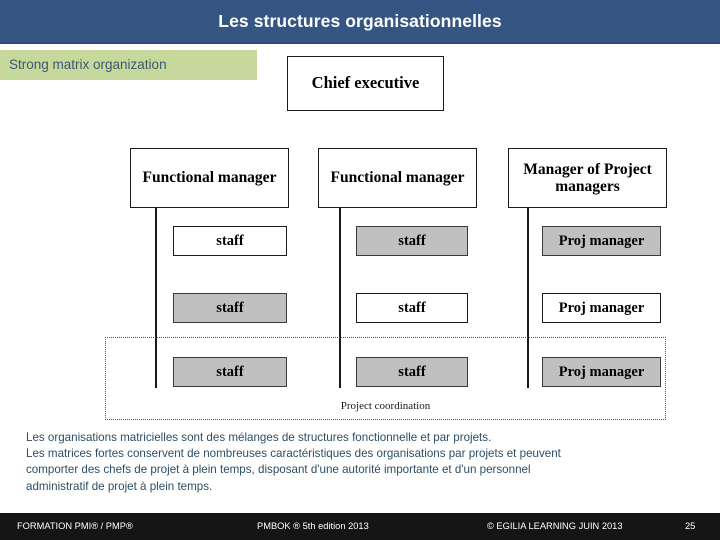 The width and height of the screenshot is (720, 540). Describe the element at coordinates (385, 406) in the screenshot. I see `project-coordination-label: Project coordination` at that location.